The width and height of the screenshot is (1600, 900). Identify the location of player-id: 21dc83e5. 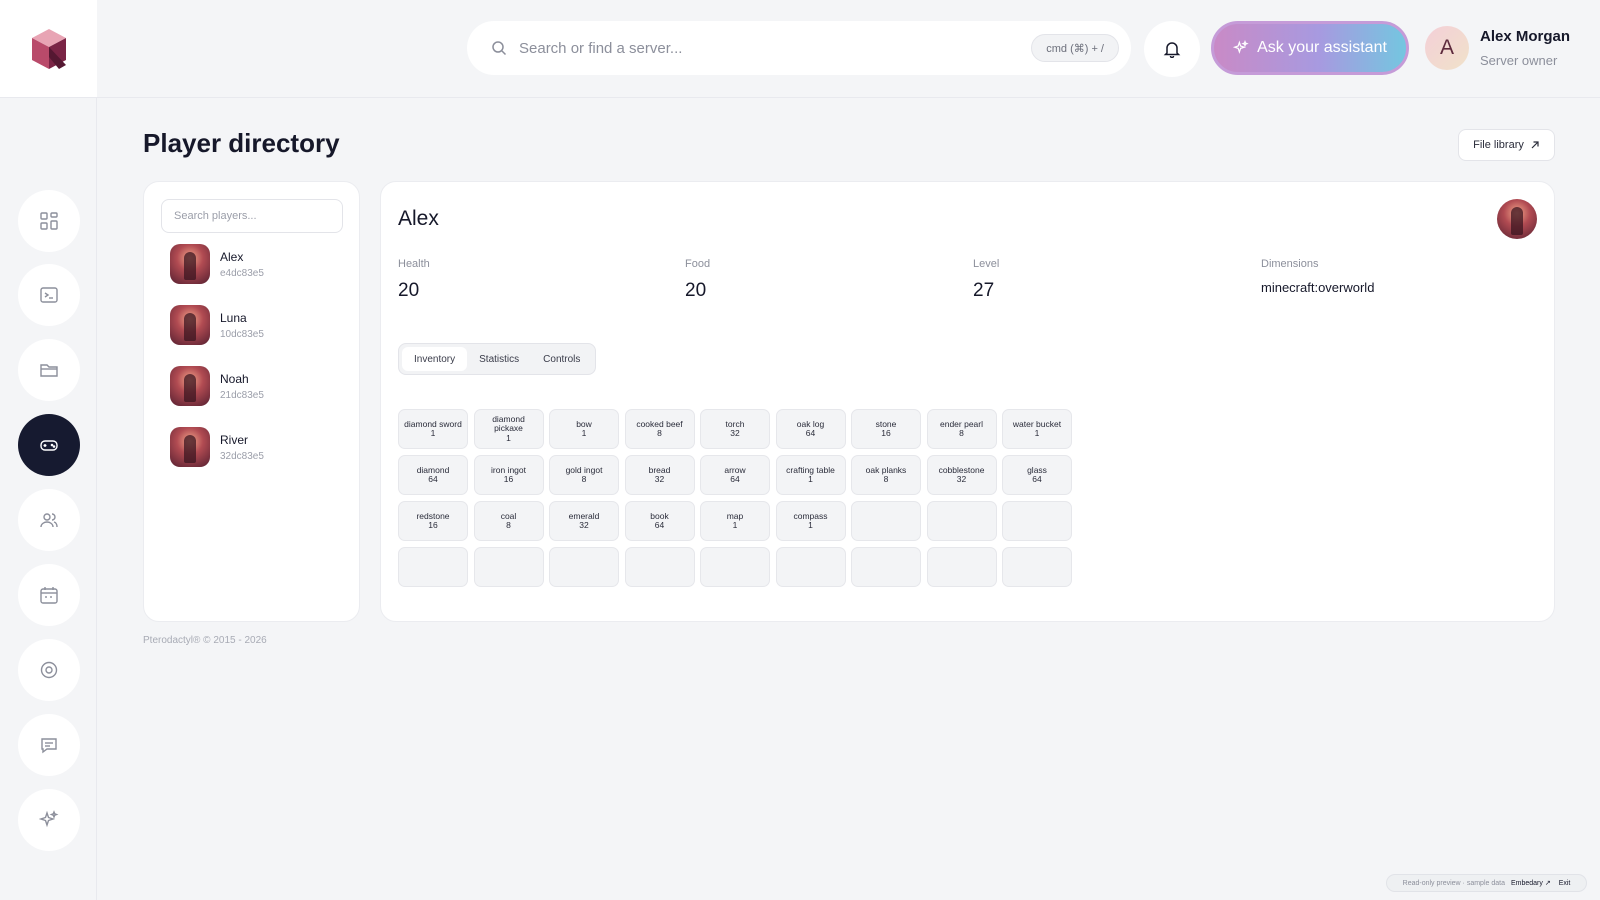
(242, 395).